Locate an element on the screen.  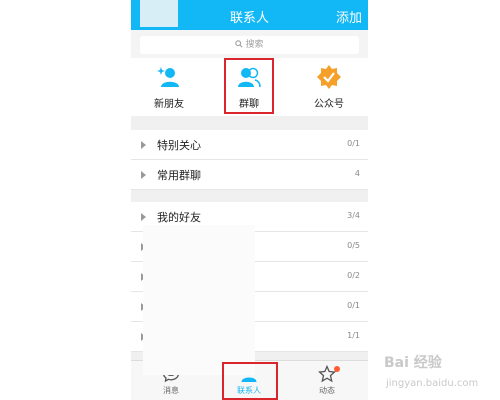
group-count: 0/2 is located at coordinates (353, 275).